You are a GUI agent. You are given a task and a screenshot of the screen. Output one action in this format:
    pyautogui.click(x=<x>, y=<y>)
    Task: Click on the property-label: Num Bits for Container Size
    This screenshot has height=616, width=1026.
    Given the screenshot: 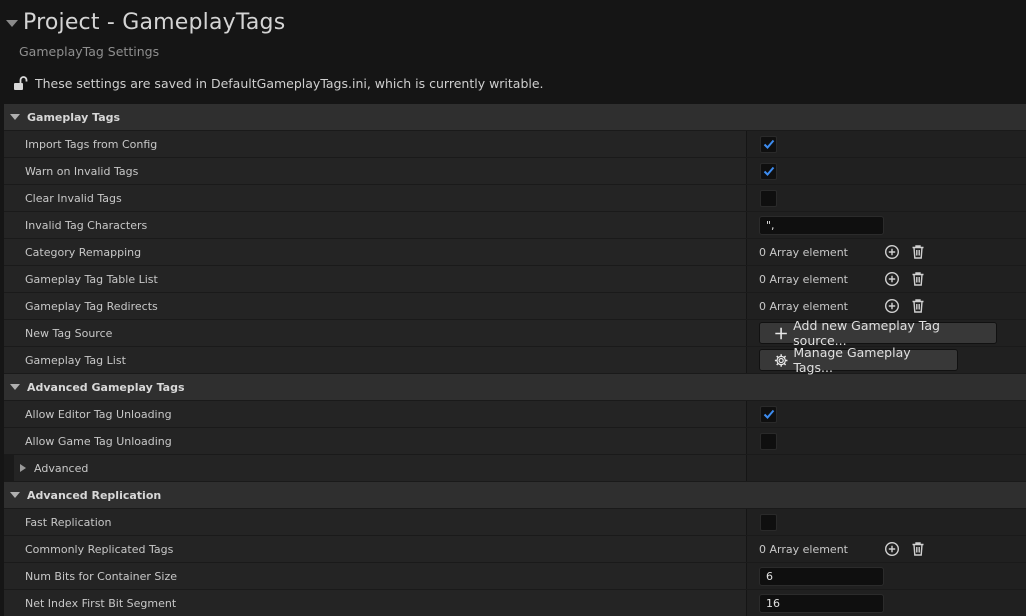 What is the action you would take?
    pyautogui.click(x=375, y=576)
    